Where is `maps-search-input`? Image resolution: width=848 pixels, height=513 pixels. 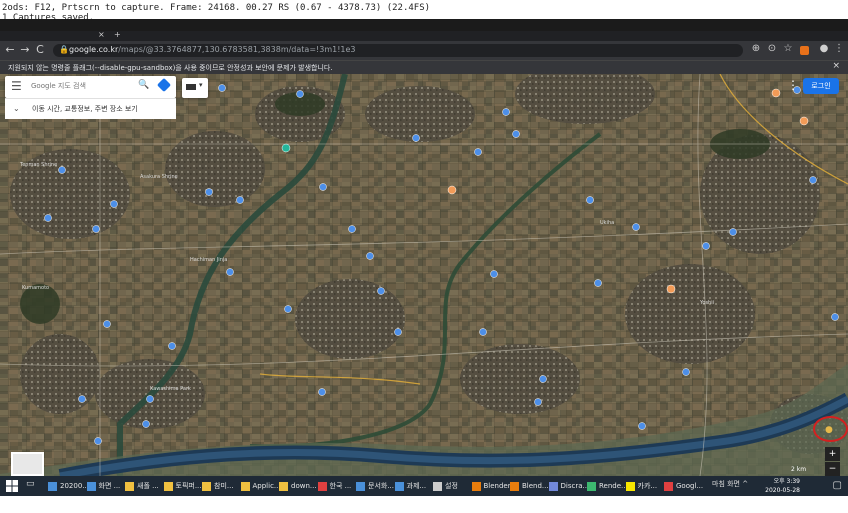 maps-search-input is located at coordinates (81, 86).